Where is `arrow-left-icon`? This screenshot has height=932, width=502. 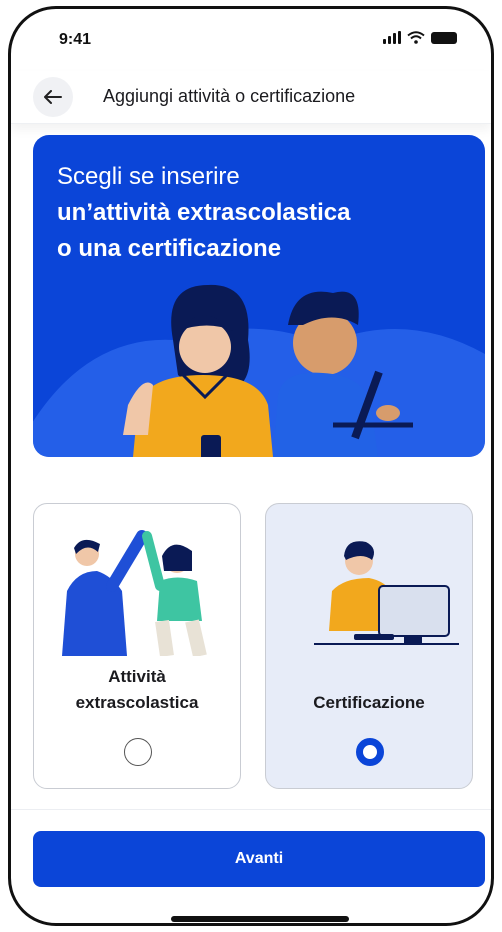 arrow-left-icon is located at coordinates (53, 97).